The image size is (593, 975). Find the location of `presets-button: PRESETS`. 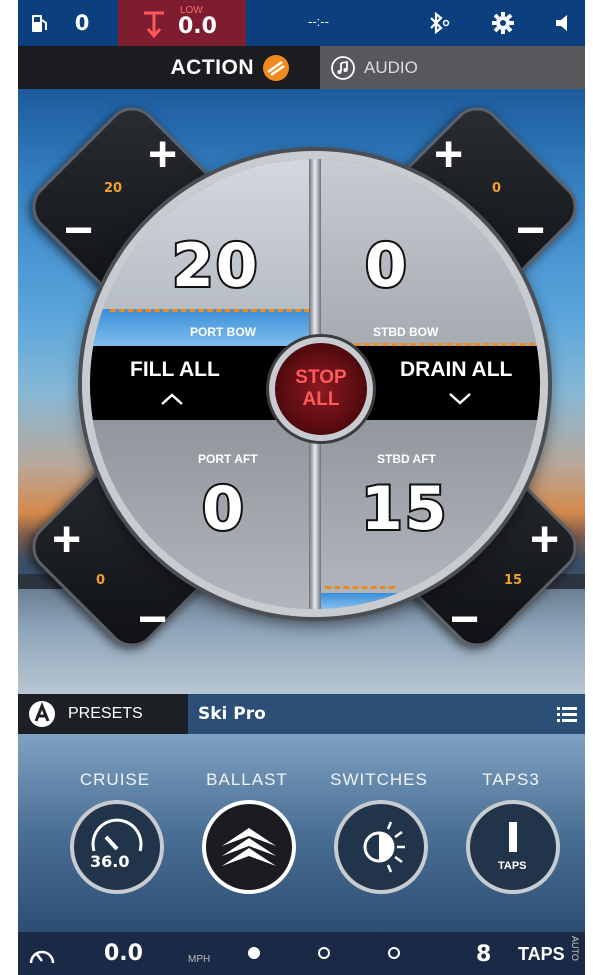

presets-button: PRESETS is located at coordinates (103, 714).